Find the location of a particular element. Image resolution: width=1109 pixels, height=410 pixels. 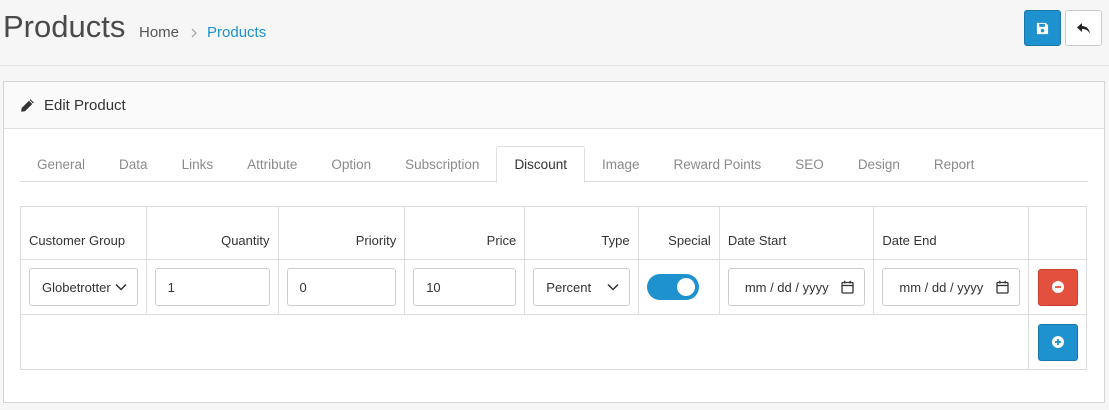

cell-customer-group: Globetrotter is located at coordinates (83, 287).